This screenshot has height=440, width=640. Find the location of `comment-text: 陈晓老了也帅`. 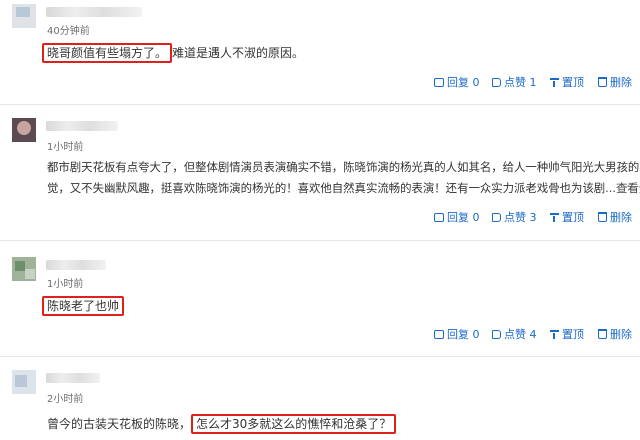

comment-text: 陈晓老了也帅 is located at coordinates (83, 306).